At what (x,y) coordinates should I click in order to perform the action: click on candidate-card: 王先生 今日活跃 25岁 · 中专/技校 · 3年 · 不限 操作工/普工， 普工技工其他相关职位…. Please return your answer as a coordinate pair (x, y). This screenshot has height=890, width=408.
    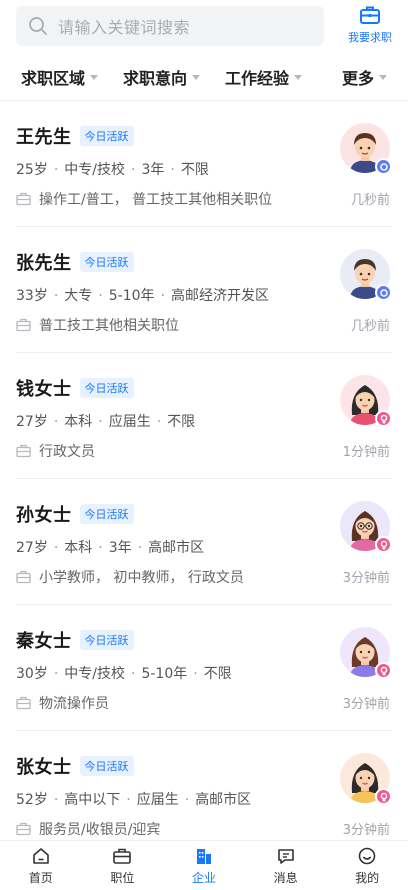
    Looking at the image, I should click on (204, 164).